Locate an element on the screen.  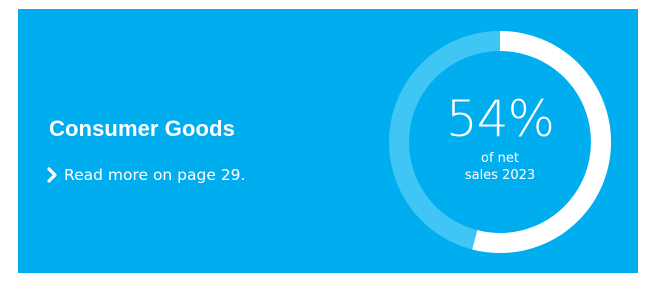
segment-title: Consumer Goods is located at coordinates (142, 128).